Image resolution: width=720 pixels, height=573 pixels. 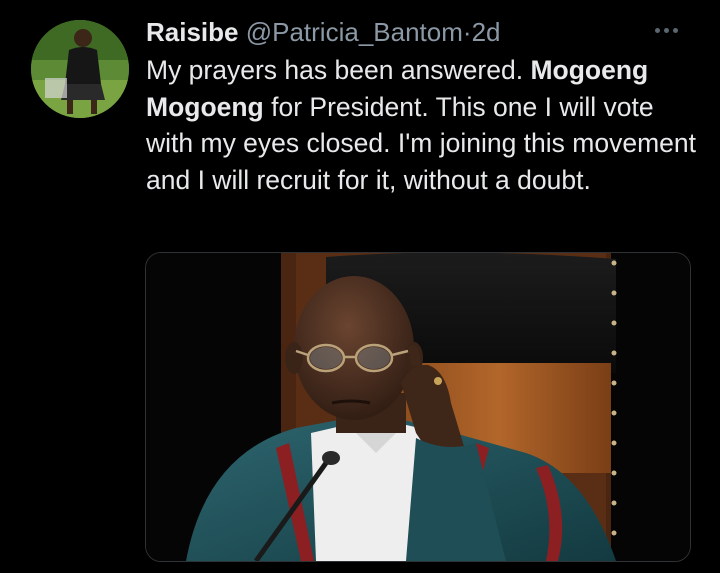 What do you see at coordinates (338, 70) in the screenshot?
I see `tweet-text-part1: My prayers has been answered.` at bounding box center [338, 70].